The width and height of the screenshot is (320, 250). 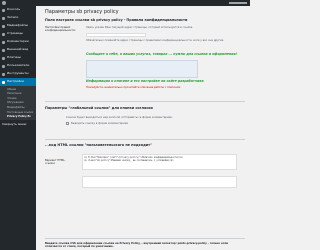 I want to click on show-link-checkbox, so click(x=67, y=123).